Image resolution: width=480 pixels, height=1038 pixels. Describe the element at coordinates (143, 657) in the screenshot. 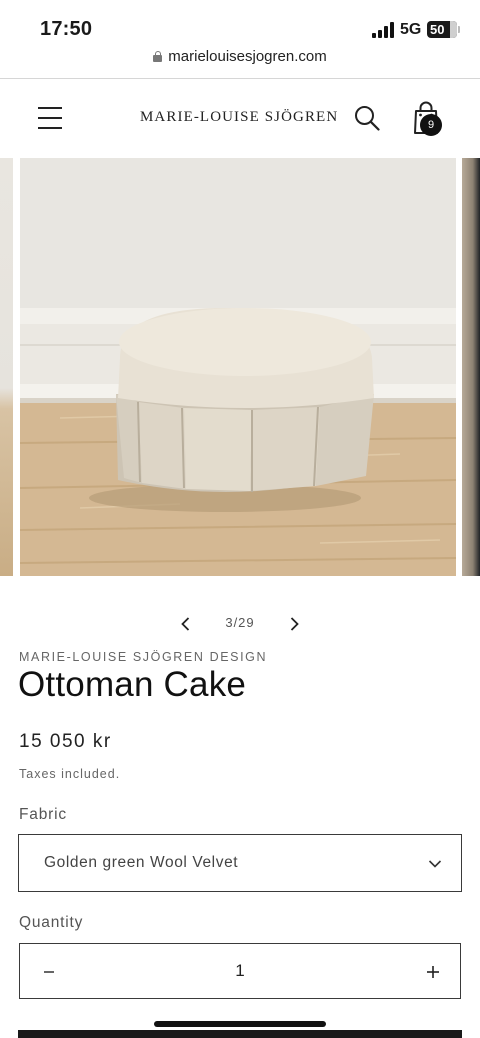

I see `product-vendor: MARIE-LOUISE SJÖGREN DESIGN` at that location.